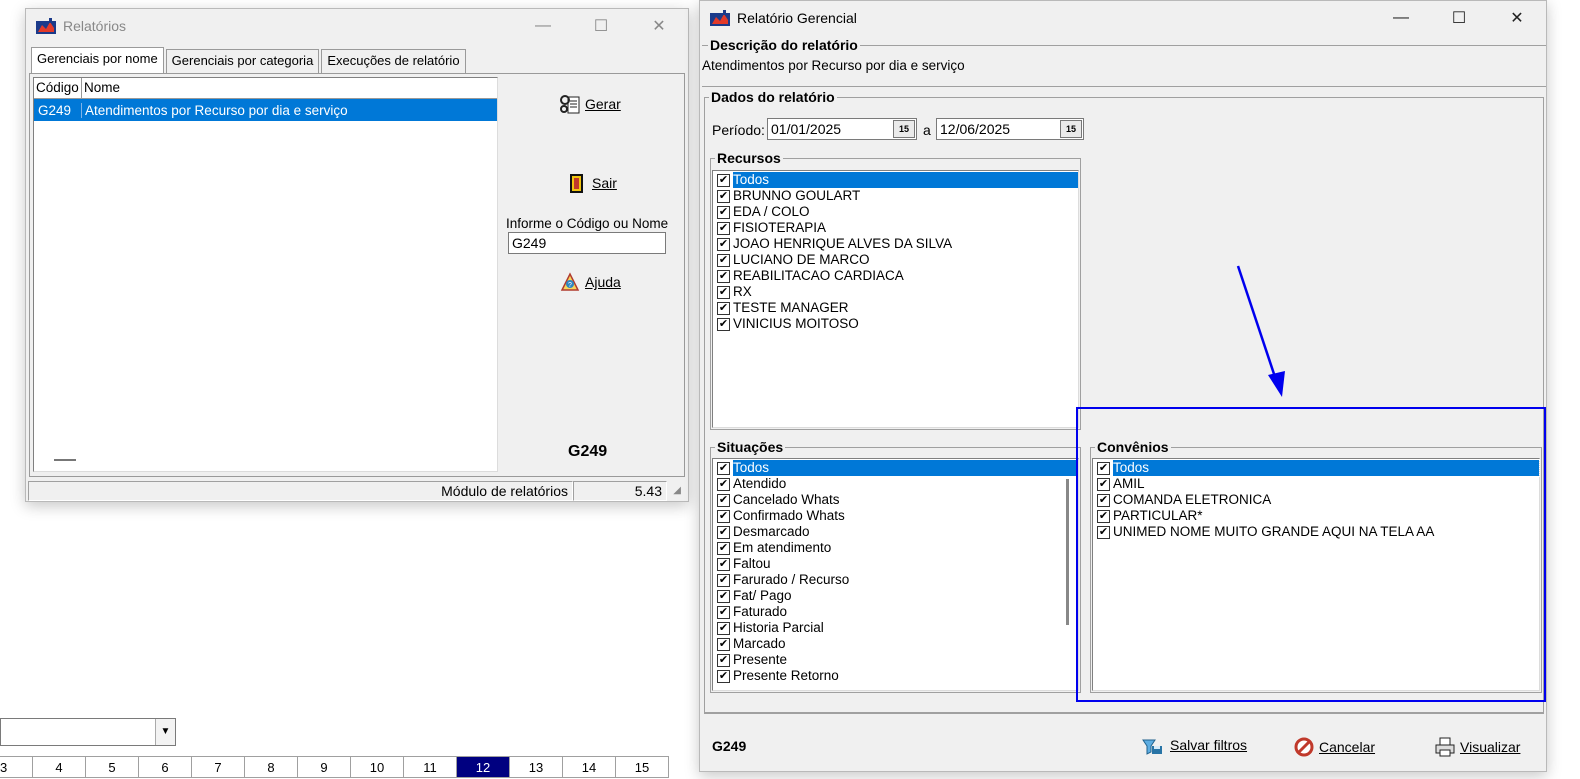 The height and width of the screenshot is (779, 1580). Describe the element at coordinates (895, 292) in the screenshot. I see `list-item: ✔ RX` at that location.